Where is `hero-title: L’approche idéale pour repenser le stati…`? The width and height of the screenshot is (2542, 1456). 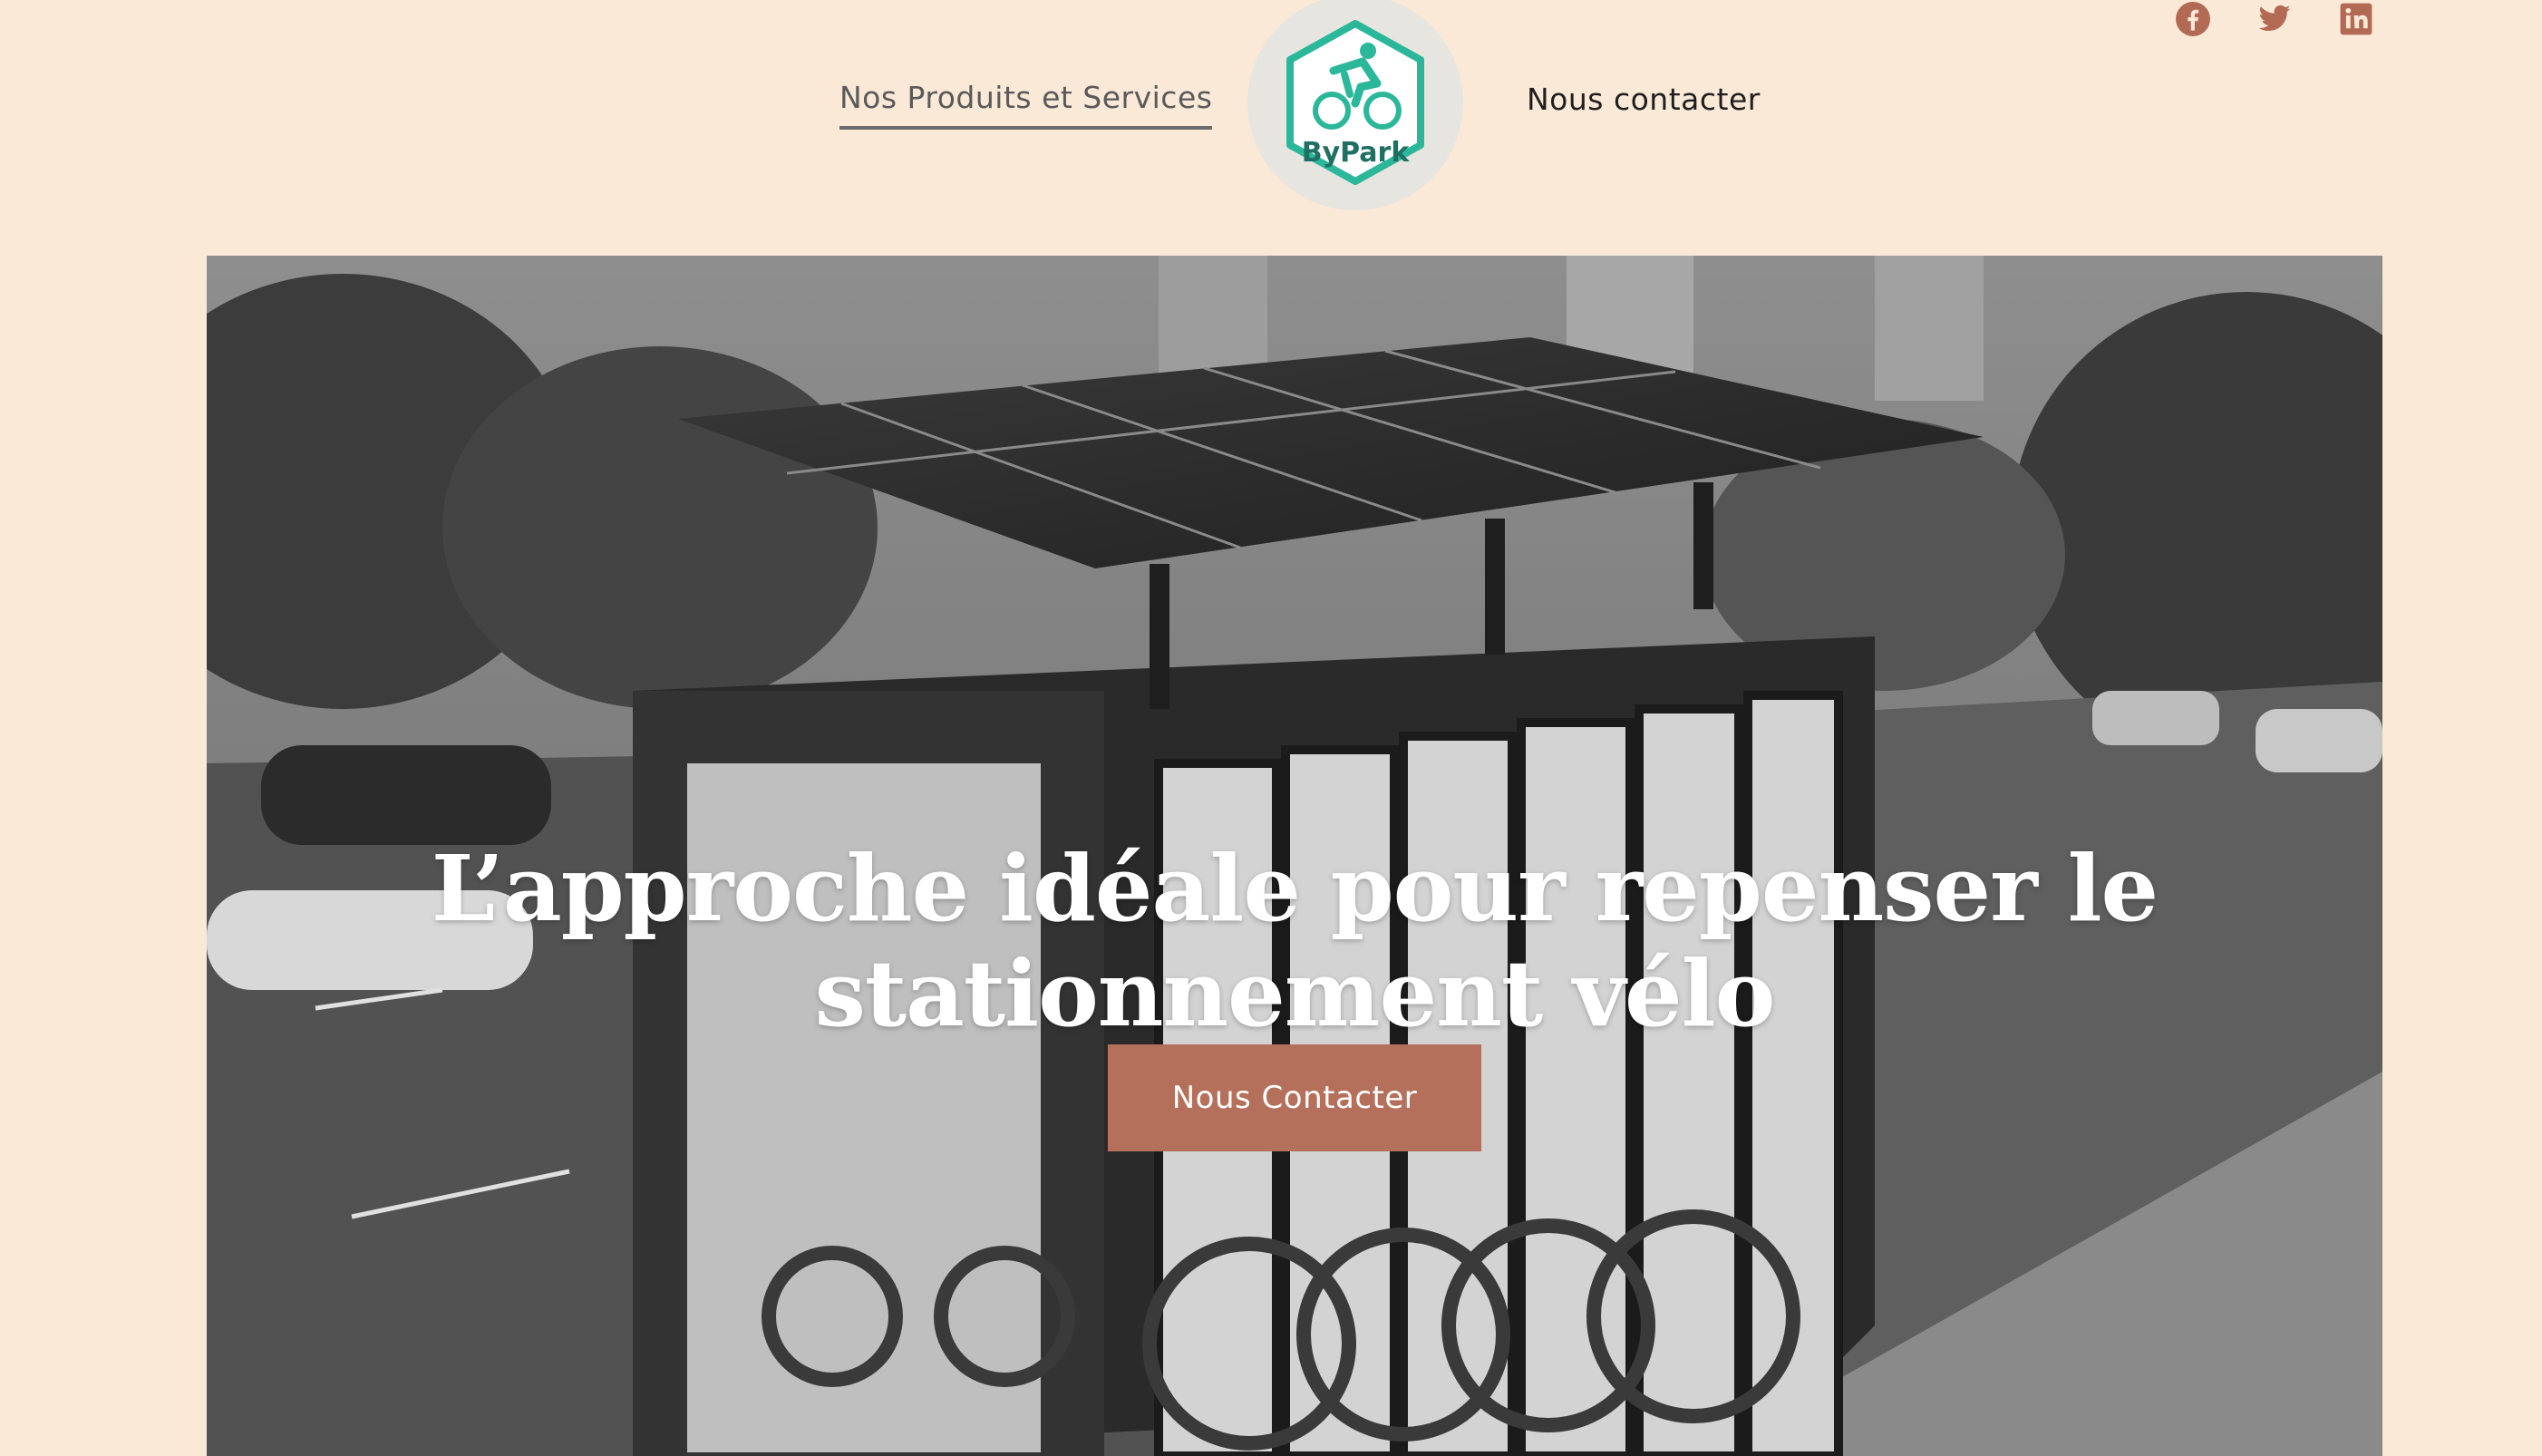 hero-title: L’approche idéale pour repenser le stati… is located at coordinates (1295, 941).